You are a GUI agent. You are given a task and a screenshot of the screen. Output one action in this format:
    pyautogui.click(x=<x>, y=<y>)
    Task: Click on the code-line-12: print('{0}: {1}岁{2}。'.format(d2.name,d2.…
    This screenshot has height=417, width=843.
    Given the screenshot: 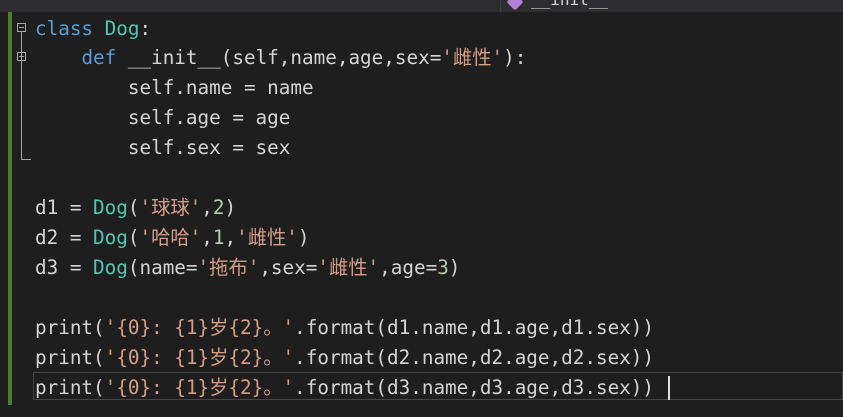 What is the action you would take?
    pyautogui.click(x=344, y=358)
    